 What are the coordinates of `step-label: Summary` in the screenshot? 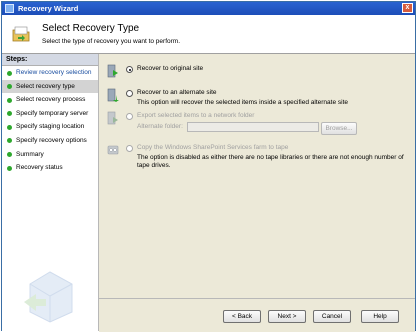 It's located at (30, 154).